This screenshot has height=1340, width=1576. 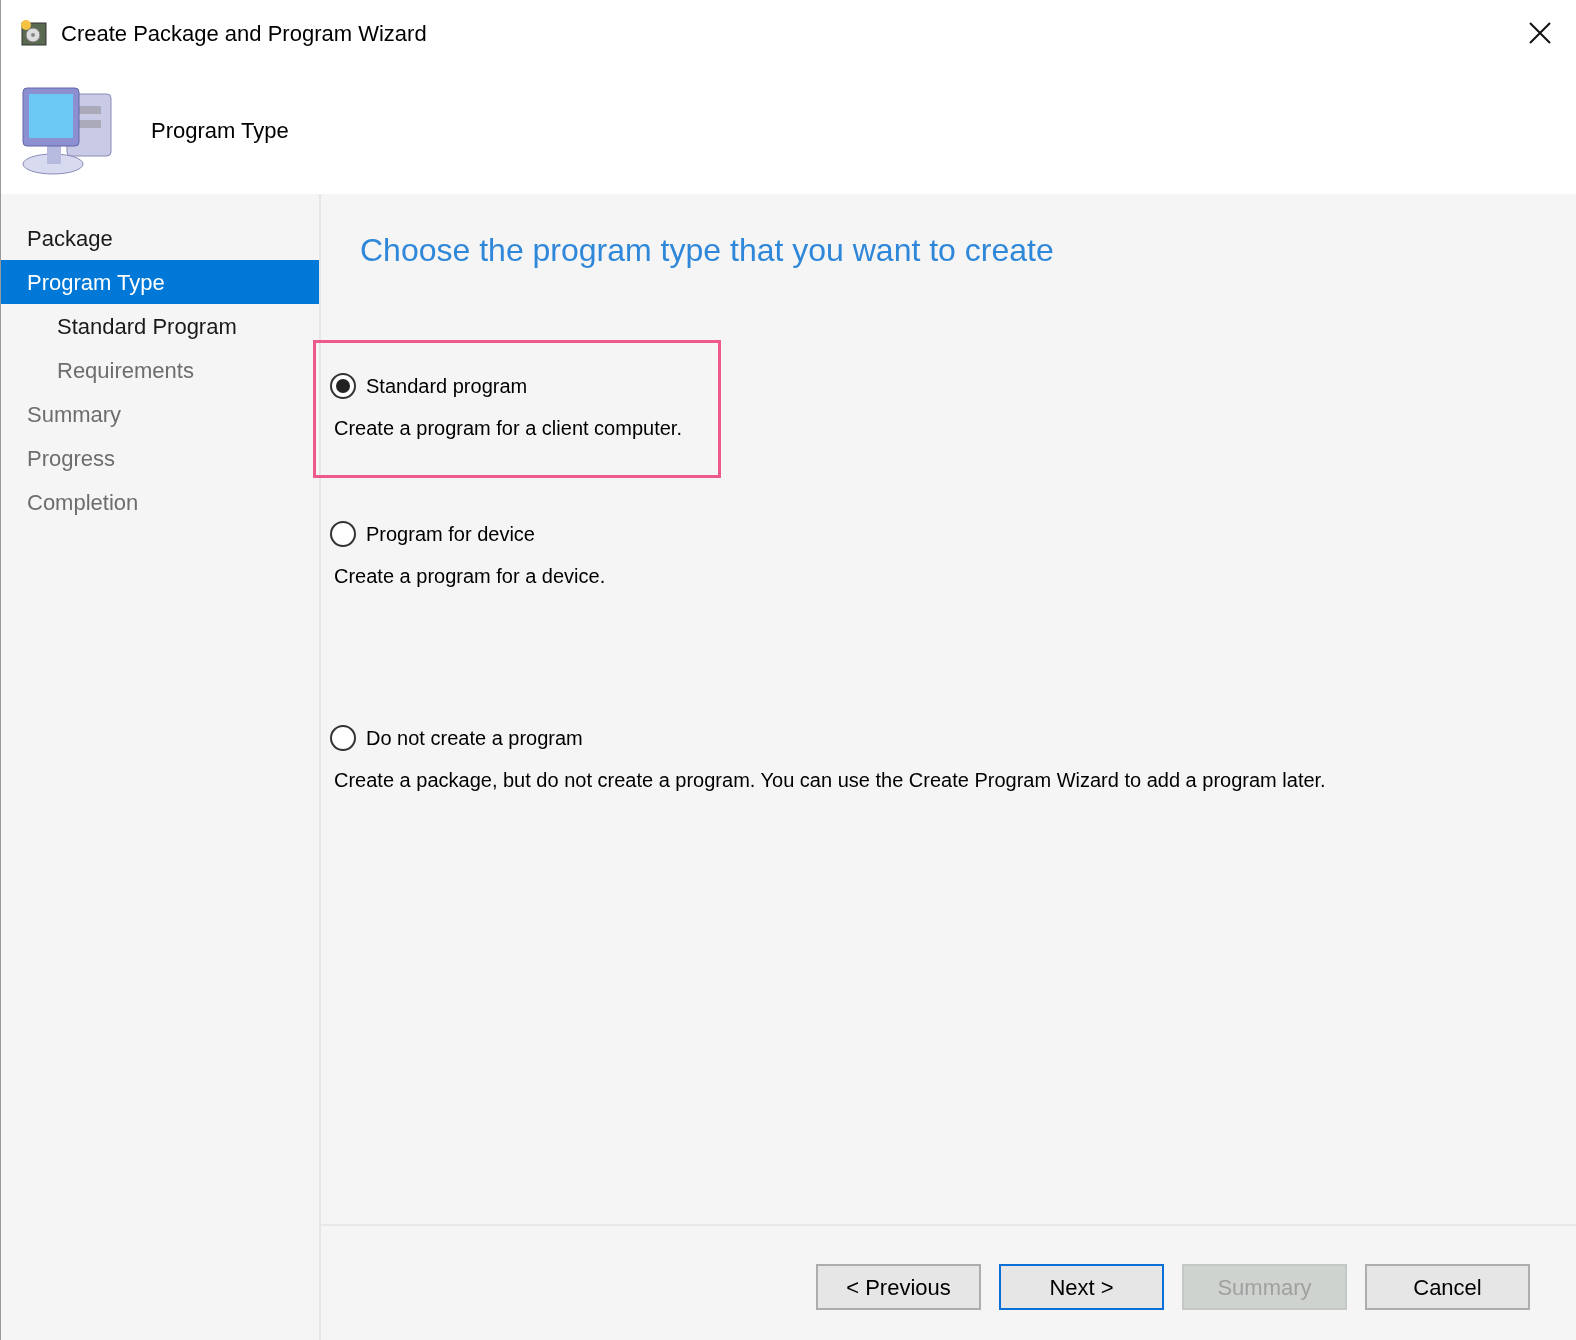 I want to click on wizard-button: Next >, so click(x=1081, y=1287).